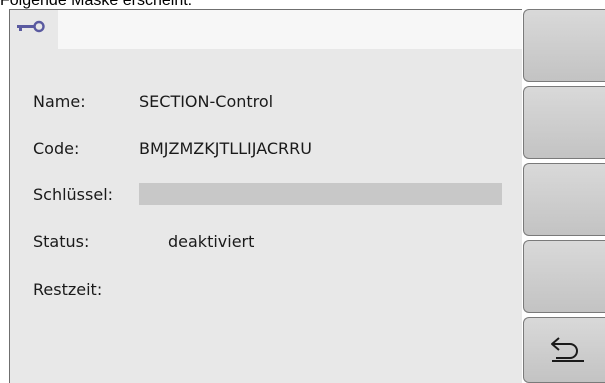 This screenshot has height=383, width=605. What do you see at coordinates (567, 349) in the screenshot?
I see `return-arrow-icon` at bounding box center [567, 349].